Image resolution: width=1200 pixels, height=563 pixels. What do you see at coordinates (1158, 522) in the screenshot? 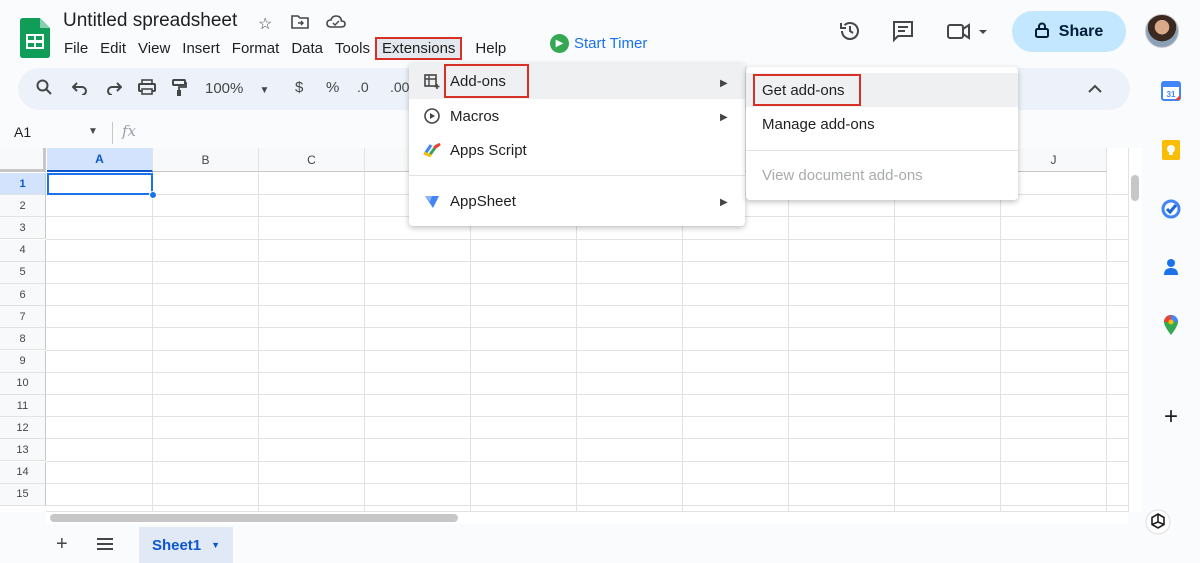
I see `openai-logo-icon` at bounding box center [1158, 522].